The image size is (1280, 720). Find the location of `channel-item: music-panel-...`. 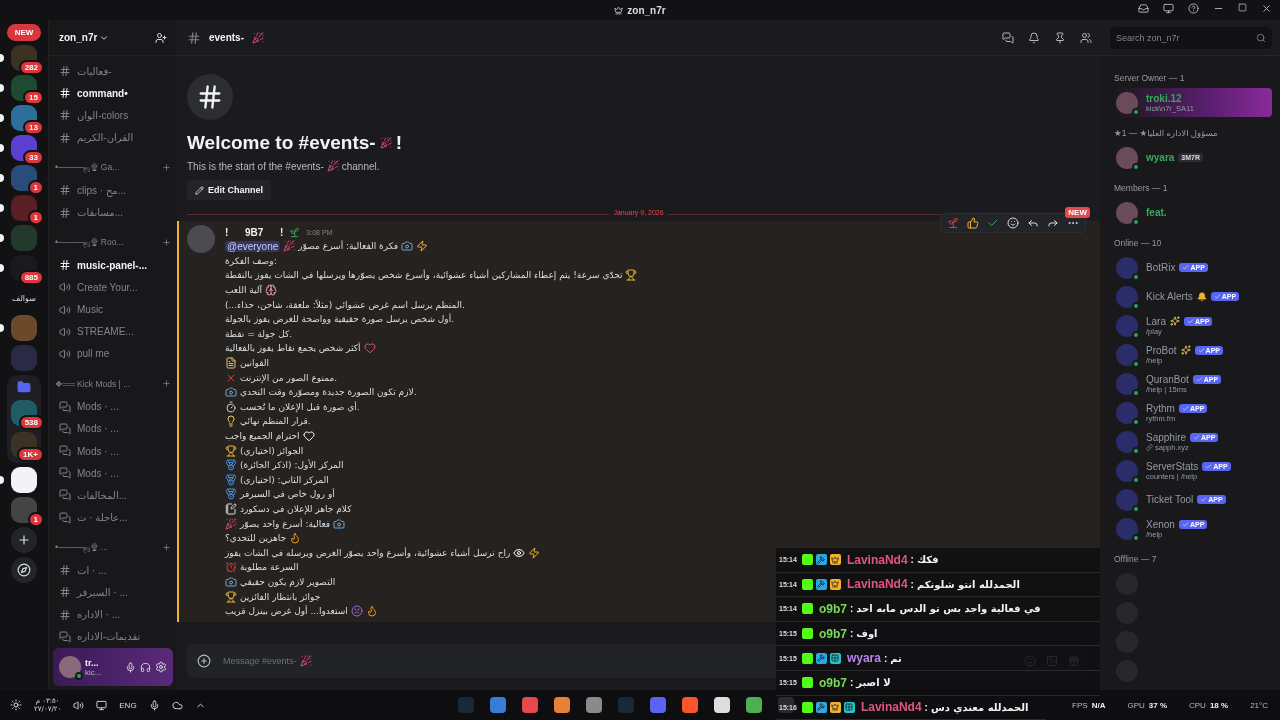

channel-item: music-panel-... is located at coordinates (113, 265).